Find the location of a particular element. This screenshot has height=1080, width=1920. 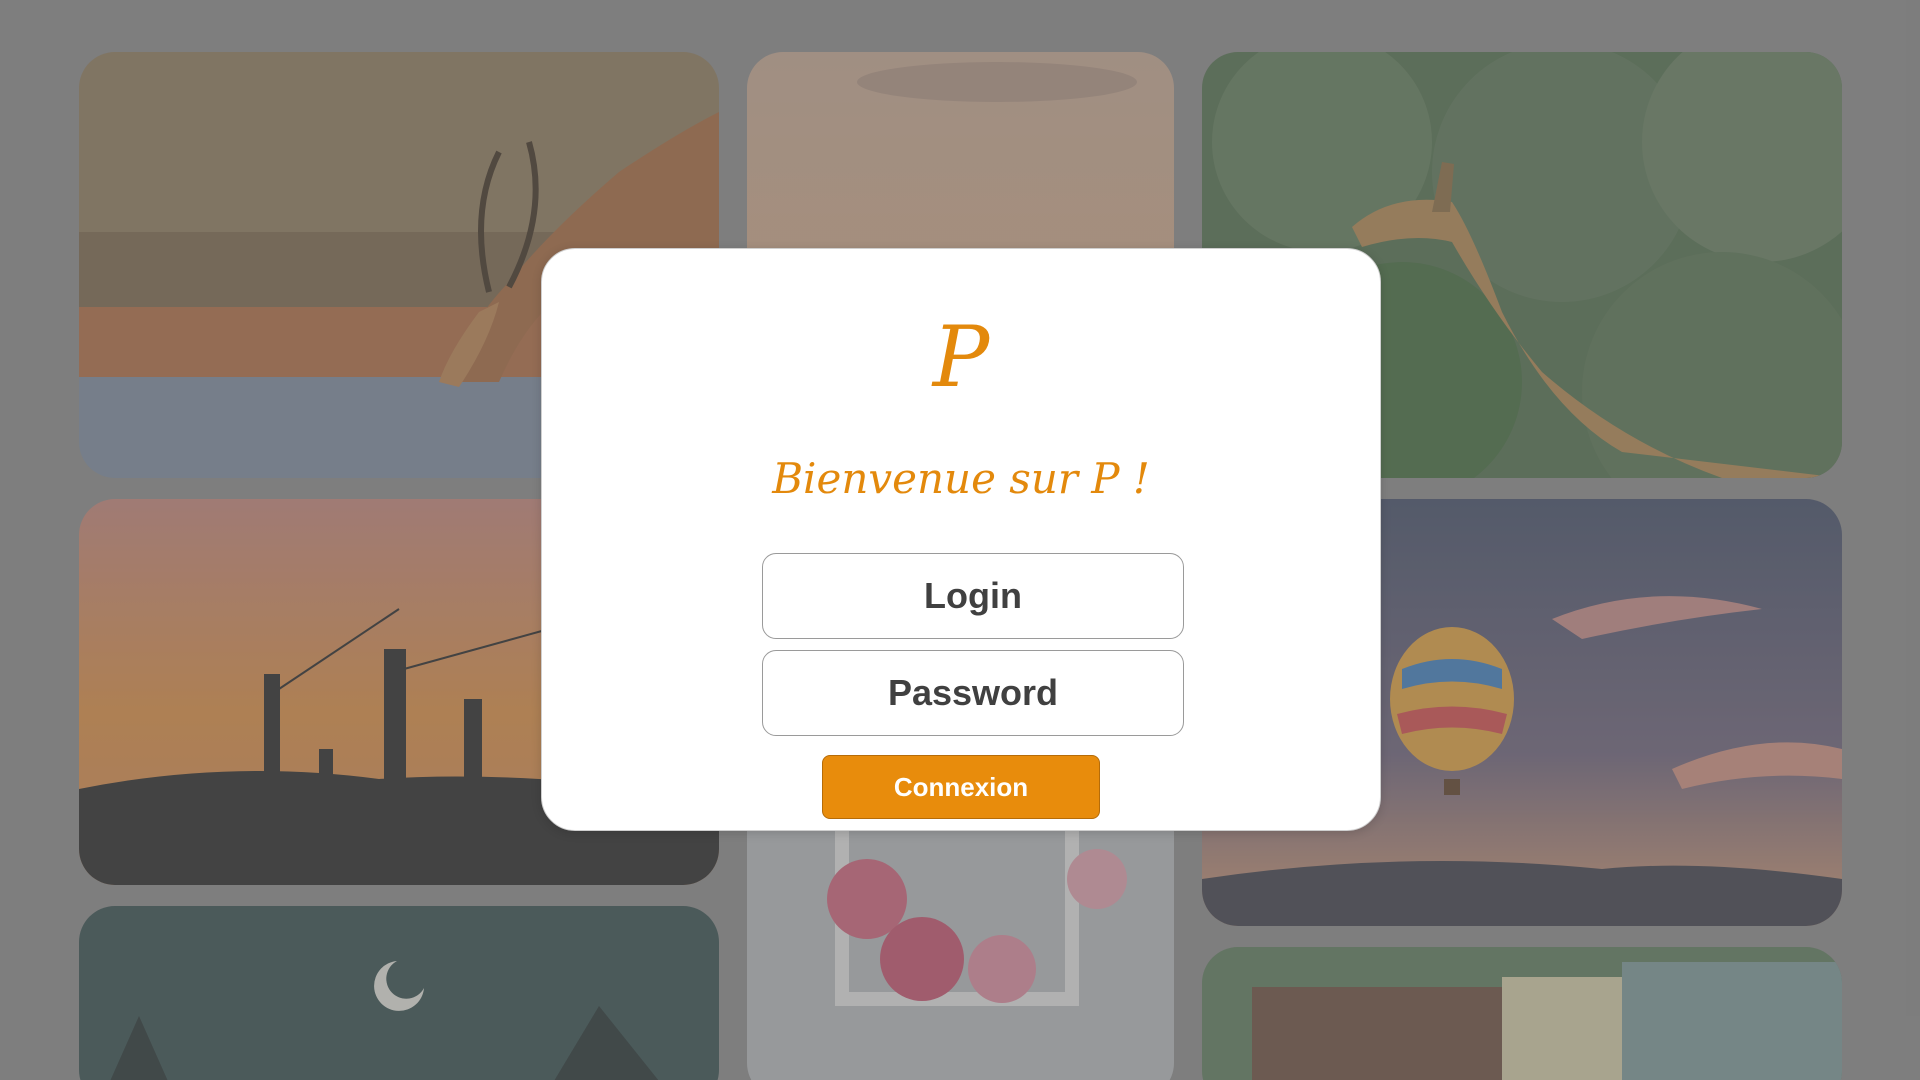

app-logo: P is located at coordinates (961, 357).